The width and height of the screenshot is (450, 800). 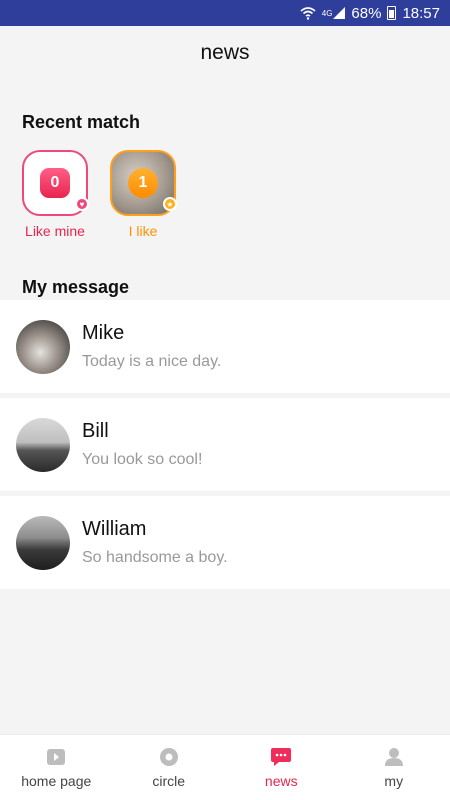 What do you see at coordinates (56, 767) in the screenshot?
I see `tab-home-page: home page` at bounding box center [56, 767].